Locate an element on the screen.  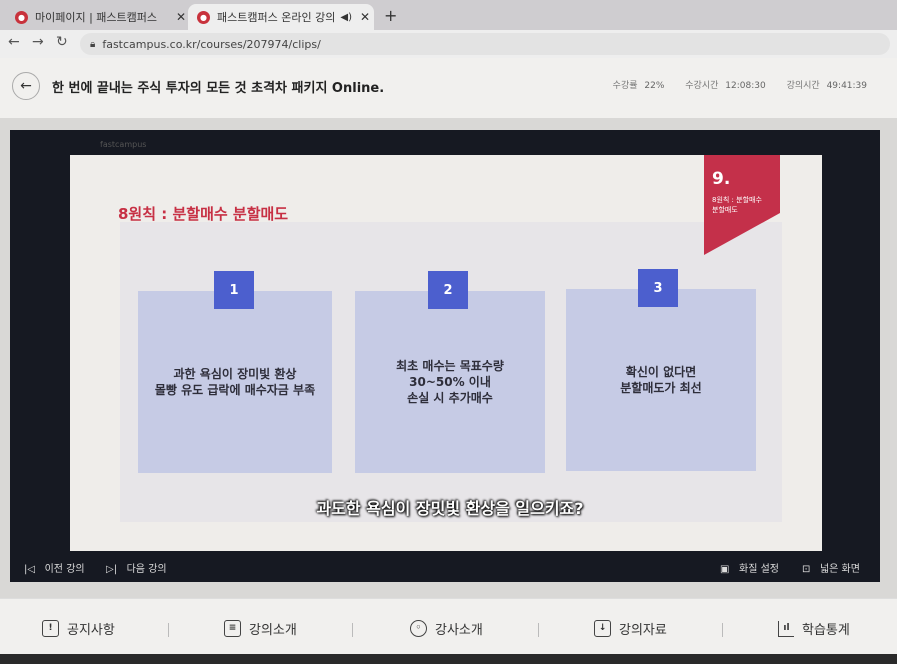
card-text: 확신이 없다면 분할매도가 최선 is located at coordinates (661, 380).